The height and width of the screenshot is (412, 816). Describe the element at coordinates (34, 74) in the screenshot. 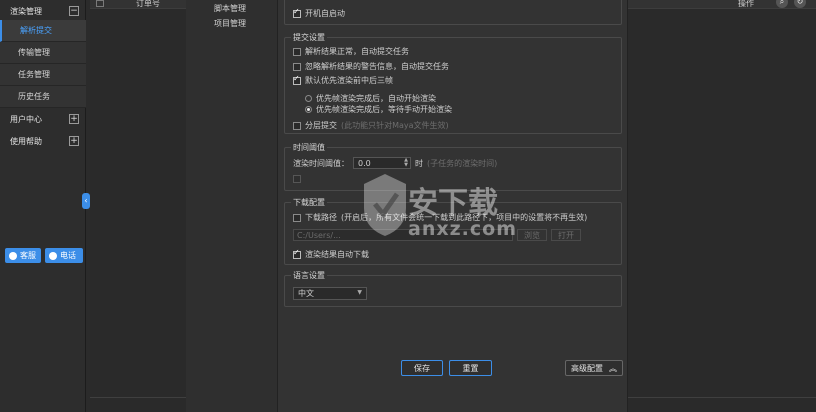

I see `sidebar-item-label: 任务管理` at that location.